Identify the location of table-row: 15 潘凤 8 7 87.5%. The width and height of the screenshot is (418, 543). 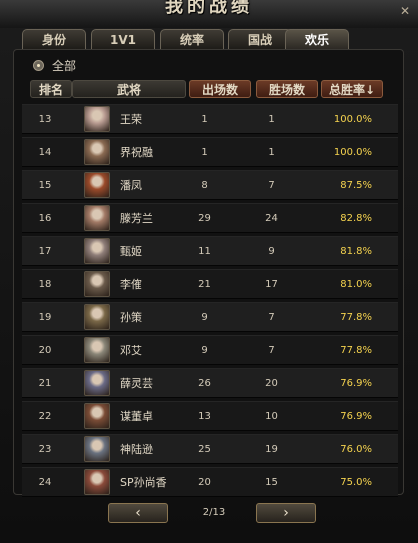
(210, 185).